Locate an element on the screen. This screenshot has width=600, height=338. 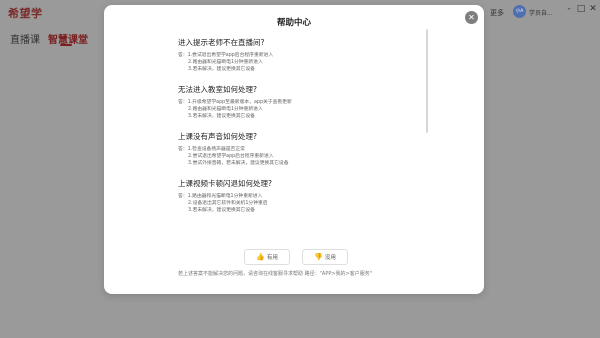
faq-question: 进入提示老师不在直播间? is located at coordinates (221, 42).